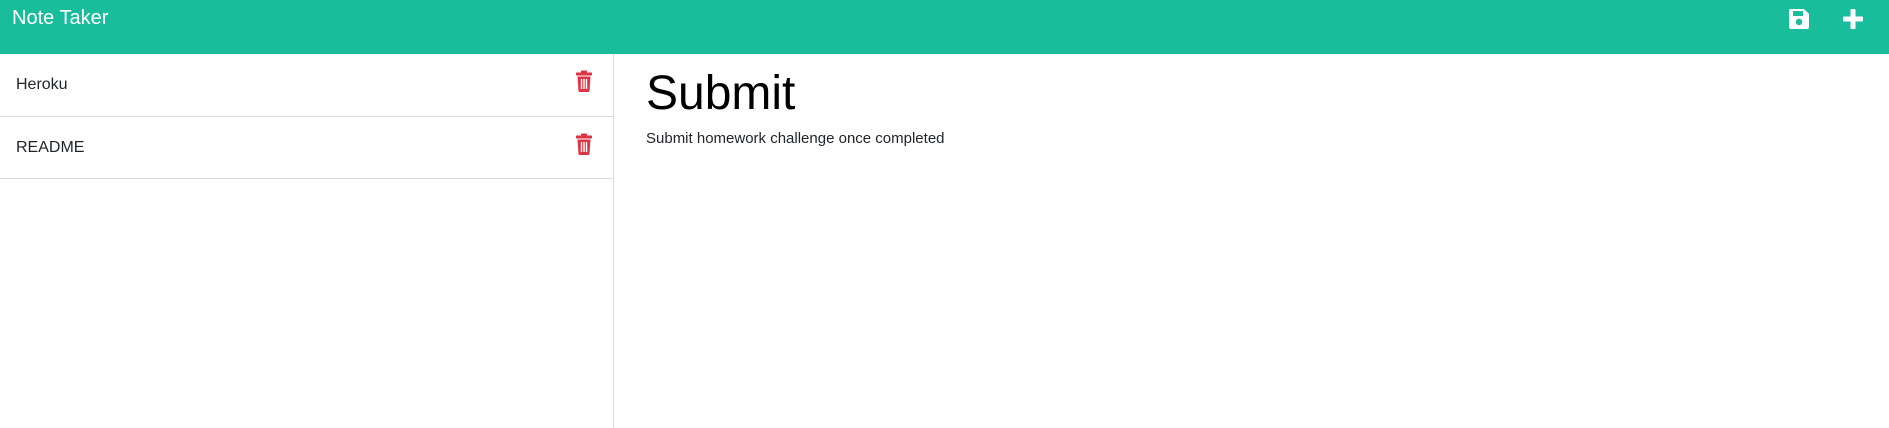 This screenshot has width=1889, height=428. What do you see at coordinates (42, 84) in the screenshot?
I see `note-title: Heroku` at bounding box center [42, 84].